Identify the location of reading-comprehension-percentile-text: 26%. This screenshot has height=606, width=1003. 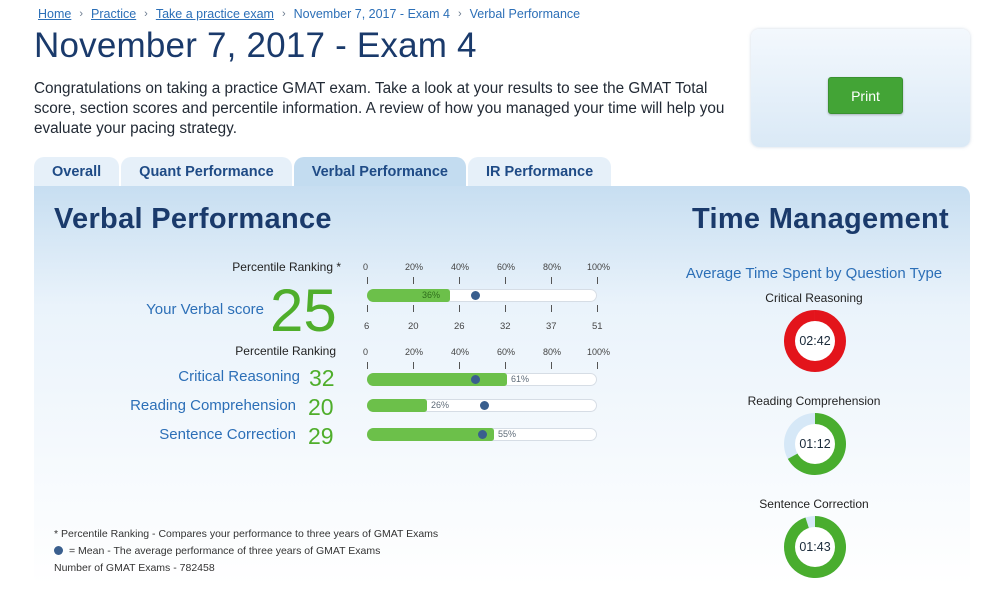
(440, 405).